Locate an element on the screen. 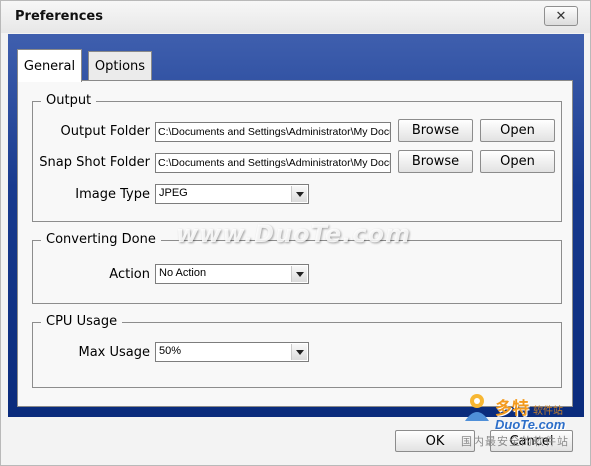 Image resolution: width=591 pixels, height=466 pixels. window-title: Preferences is located at coordinates (59, 16).